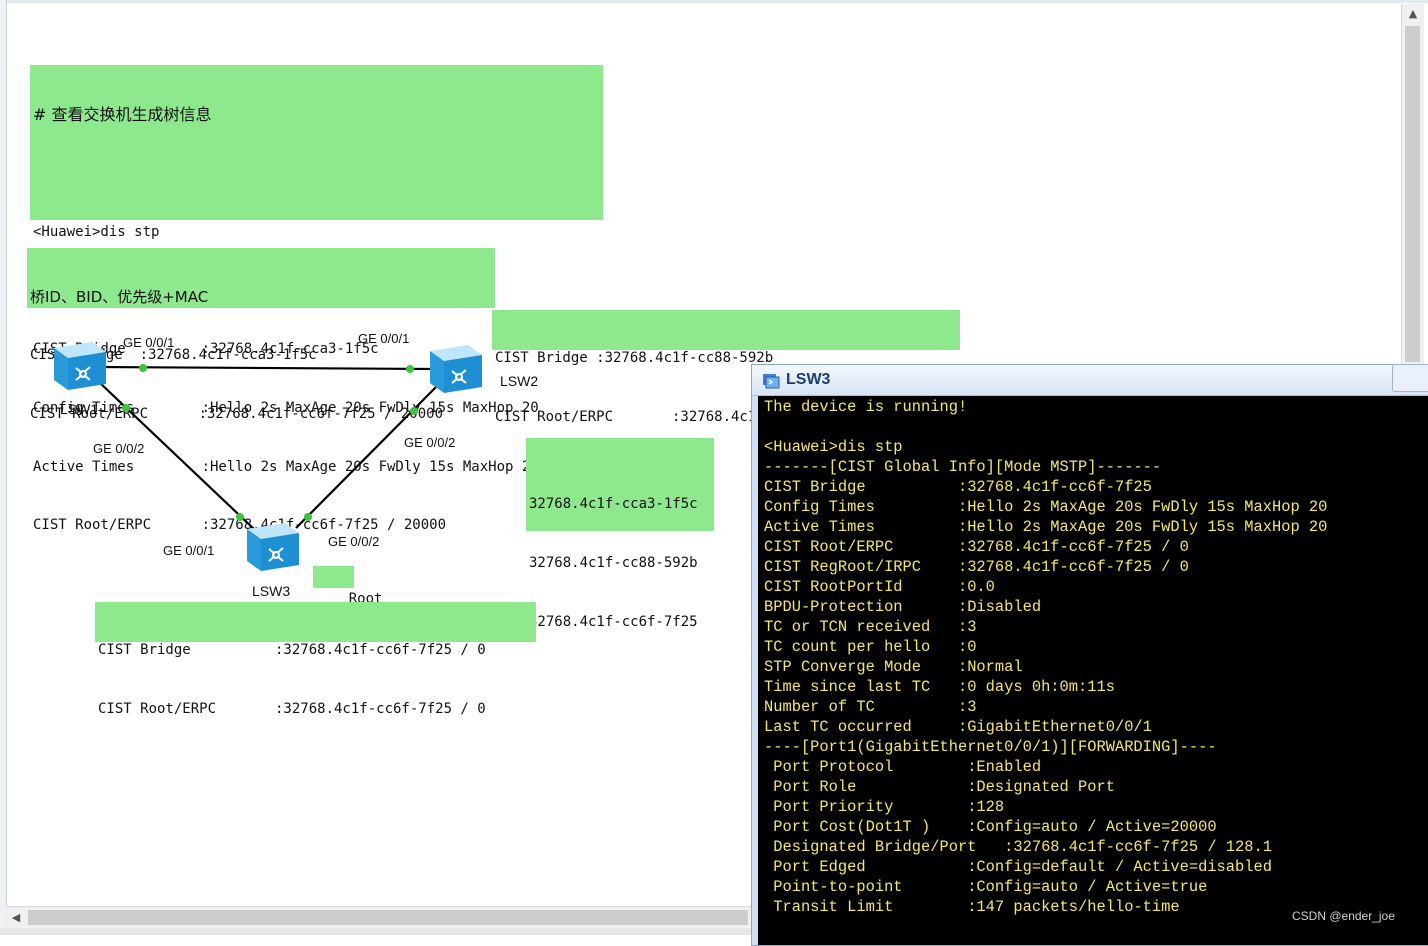 This screenshot has width=1428, height=946. Describe the element at coordinates (79, 409) in the screenshot. I see `device-name-lsw1: LSW1` at that location.